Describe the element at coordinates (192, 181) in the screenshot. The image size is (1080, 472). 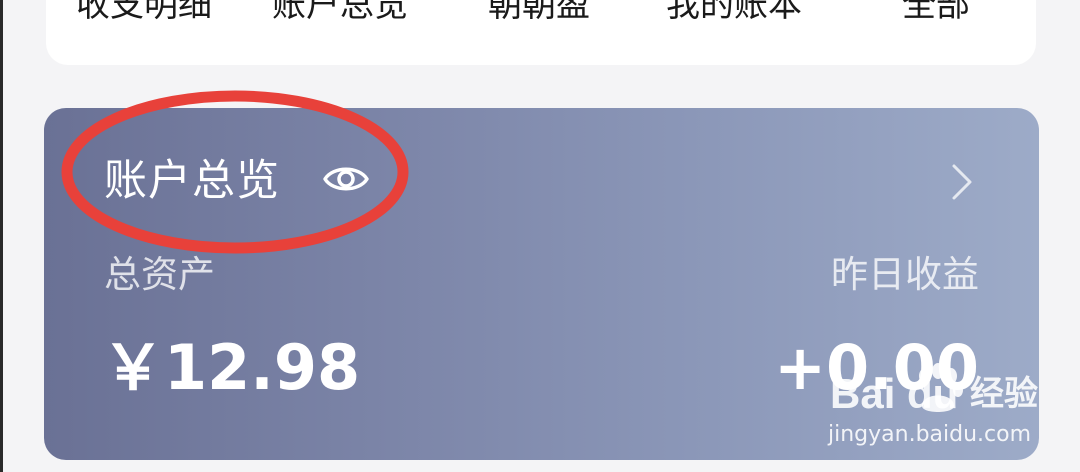
I see `card-title: 账户总览` at that location.